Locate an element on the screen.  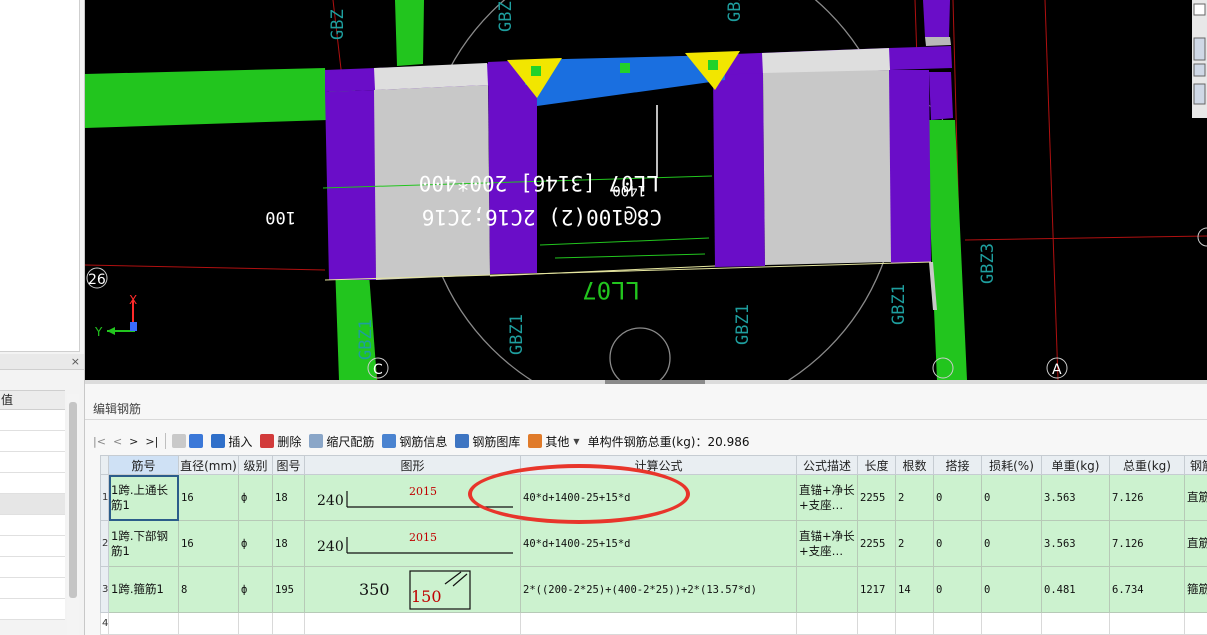
rebar-library-button: 钢筋图库 is located at coordinates (487, 441).